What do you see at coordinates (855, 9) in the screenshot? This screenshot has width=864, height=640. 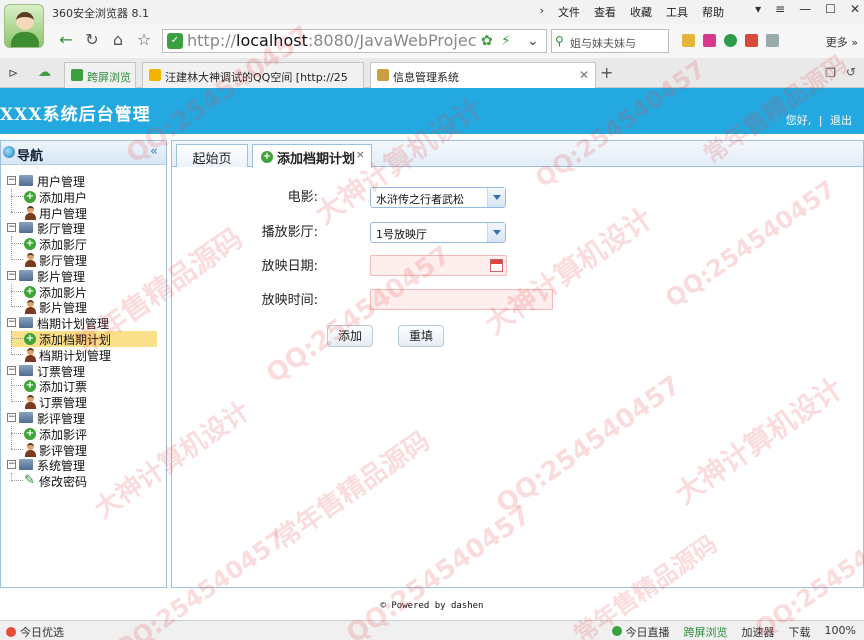 I see `close-icon: ✕` at bounding box center [855, 9].